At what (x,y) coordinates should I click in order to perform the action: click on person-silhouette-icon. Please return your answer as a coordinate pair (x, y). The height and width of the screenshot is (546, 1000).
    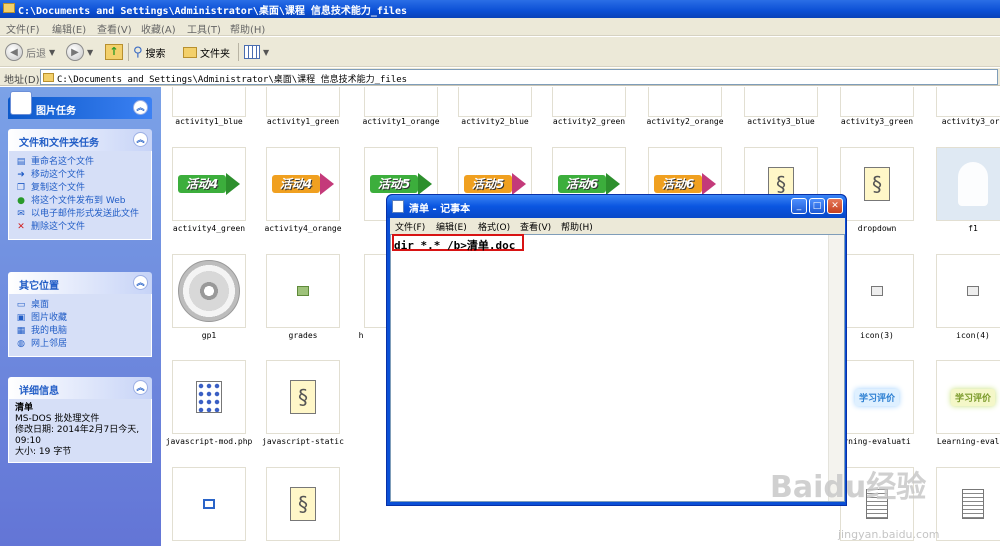
    Looking at the image, I should click on (973, 184).